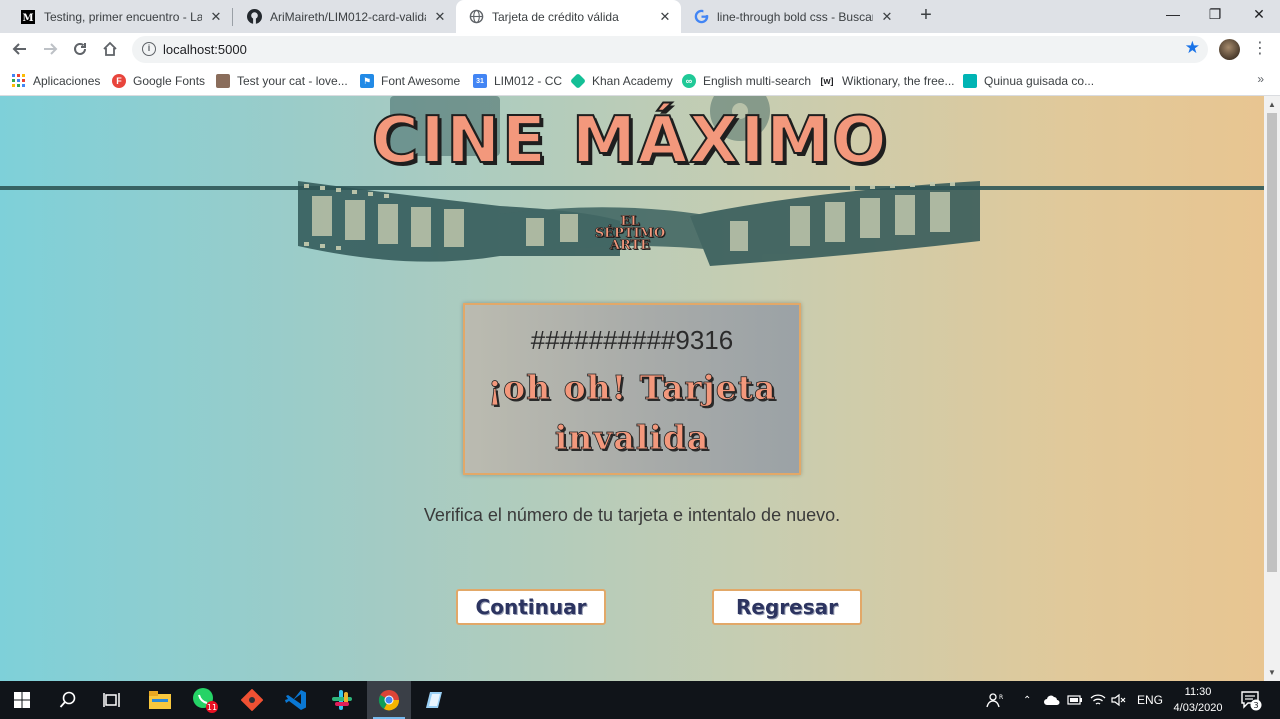 Image resolution: width=1280 pixels, height=719 pixels. I want to click on browser-toolbar: i localhost:5000 ★, so click(640, 49).